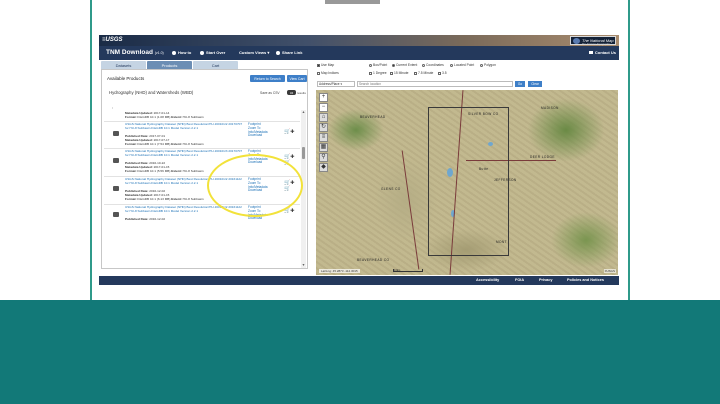 Image resolution: width=720 pixels, height=404 pixels. I want to click on address-search-row: Address/Place ▾ Go Clear, so click(467, 84).